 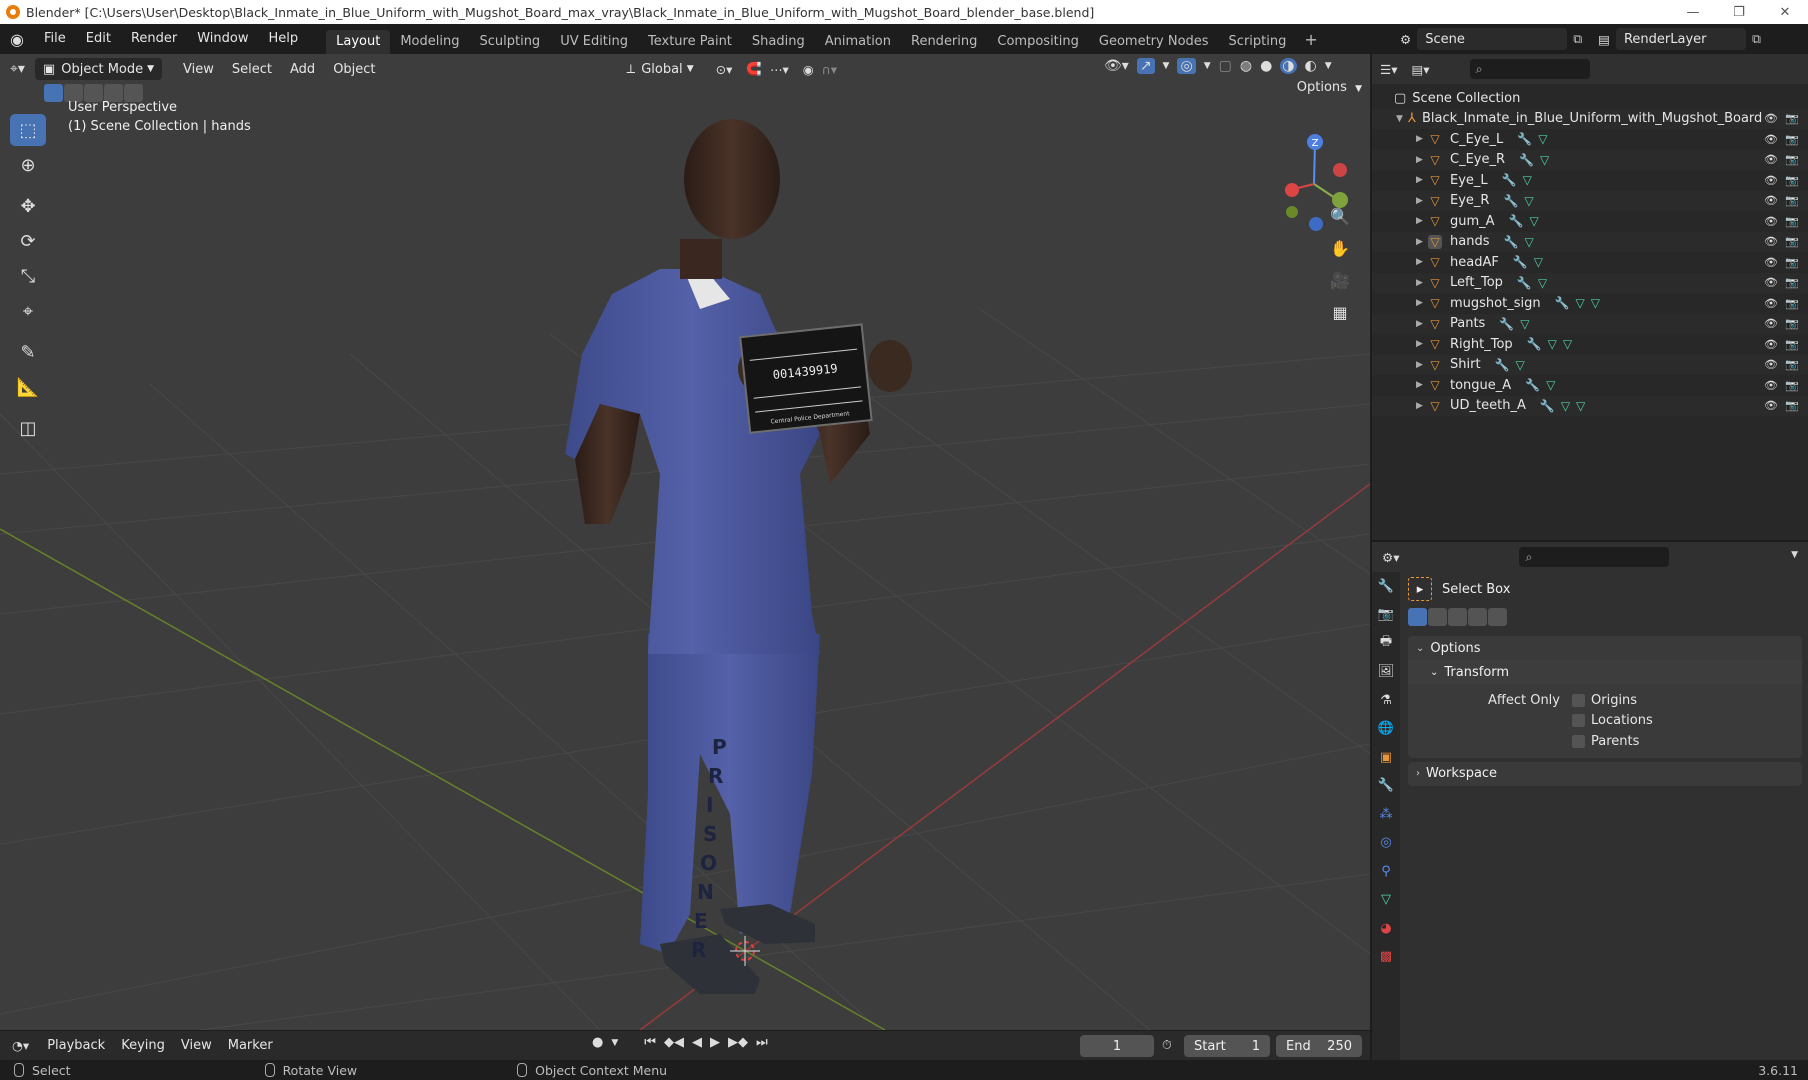 What do you see at coordinates (829, 69) in the screenshot?
I see `falloff-icon: ∩▾` at bounding box center [829, 69].